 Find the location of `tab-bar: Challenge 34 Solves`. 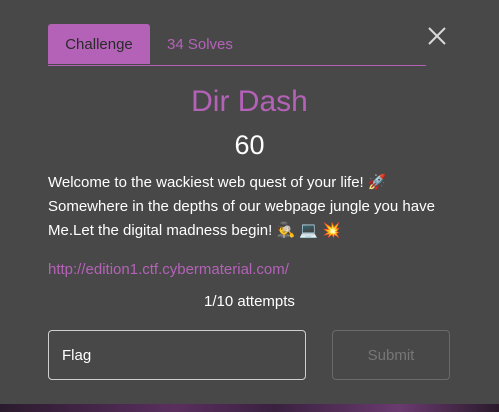

tab-bar: Challenge 34 Solves is located at coordinates (237, 45).